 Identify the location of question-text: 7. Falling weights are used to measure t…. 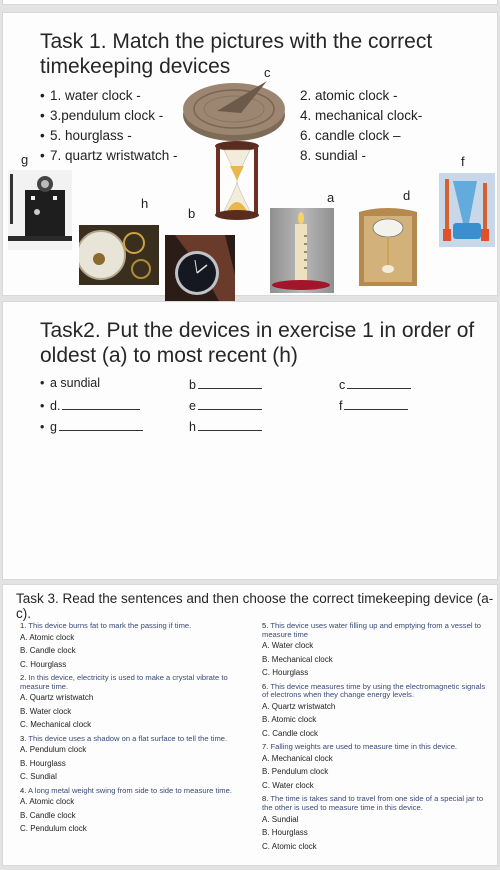
(376, 747).